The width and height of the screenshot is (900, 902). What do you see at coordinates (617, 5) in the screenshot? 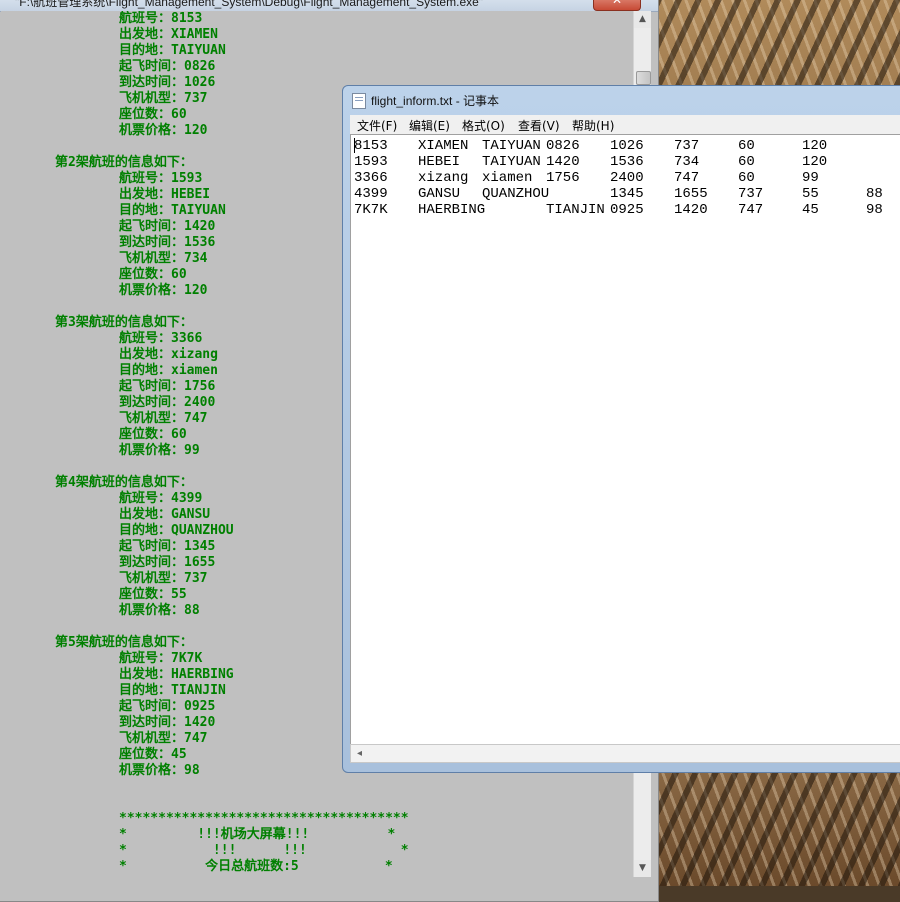
I see `console-close-button: ✕` at bounding box center [617, 5].